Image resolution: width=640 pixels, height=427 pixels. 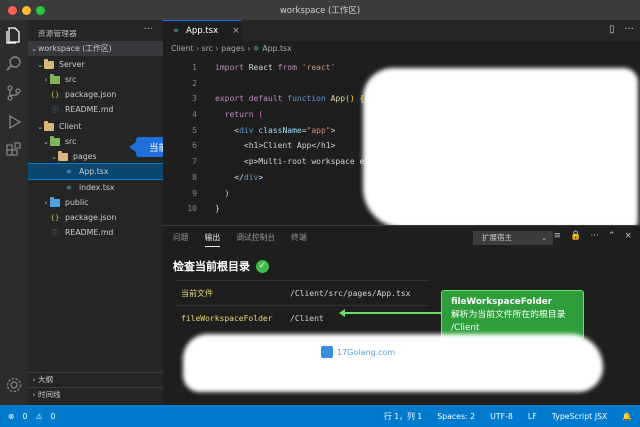 What do you see at coordinates (14, 385) in the screenshot?
I see `settings-gear-icon` at bounding box center [14, 385].